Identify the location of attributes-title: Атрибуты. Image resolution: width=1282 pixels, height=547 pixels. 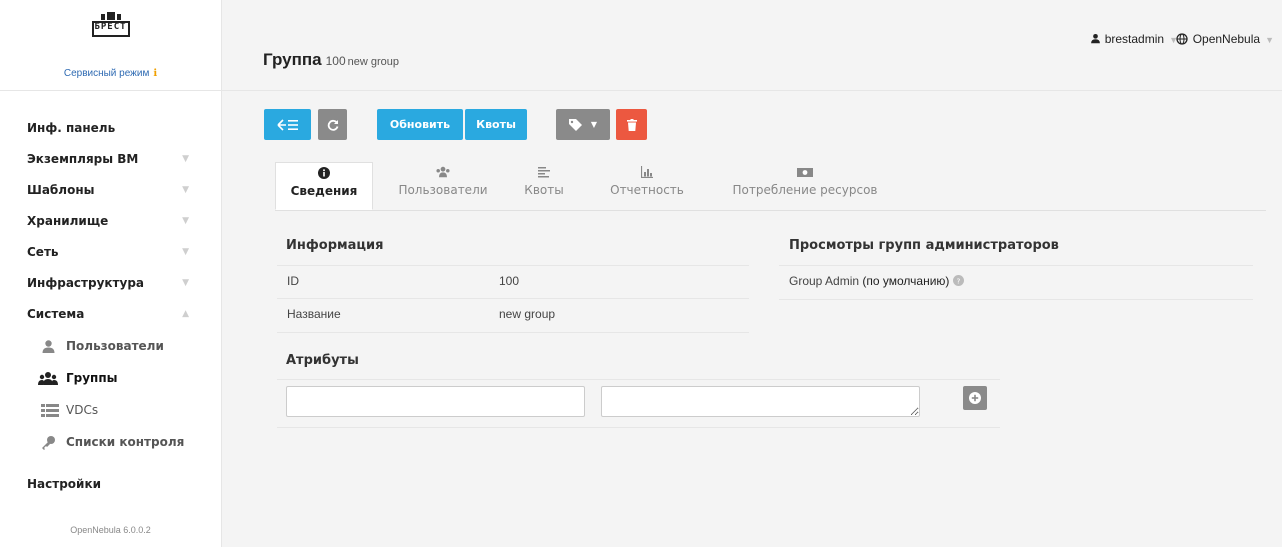
(322, 360).